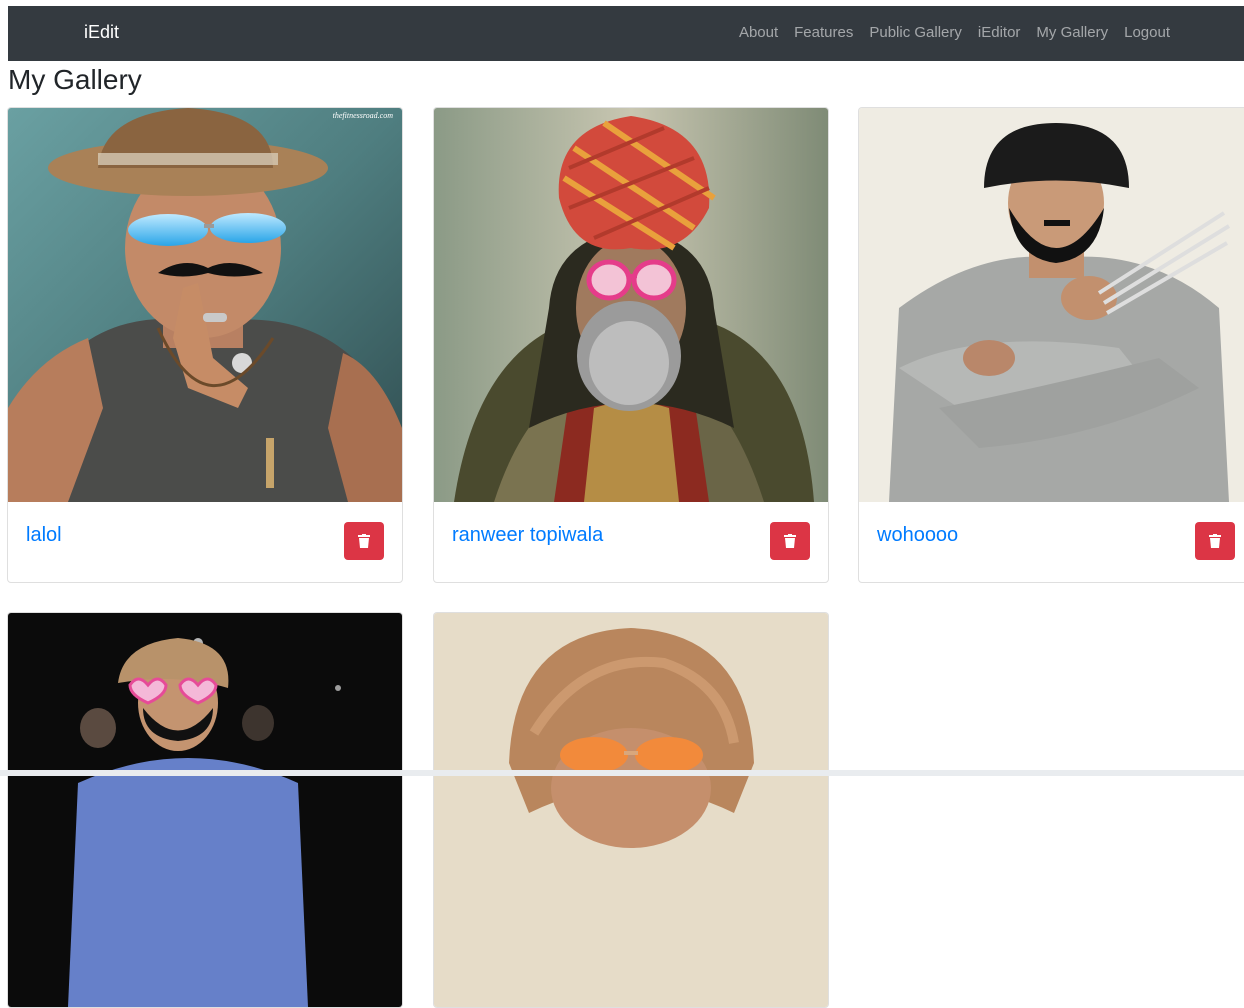 This screenshot has width=1244, height=1008. Describe the element at coordinates (823, 32) in the screenshot. I see `nav-link-features: Features` at that location.